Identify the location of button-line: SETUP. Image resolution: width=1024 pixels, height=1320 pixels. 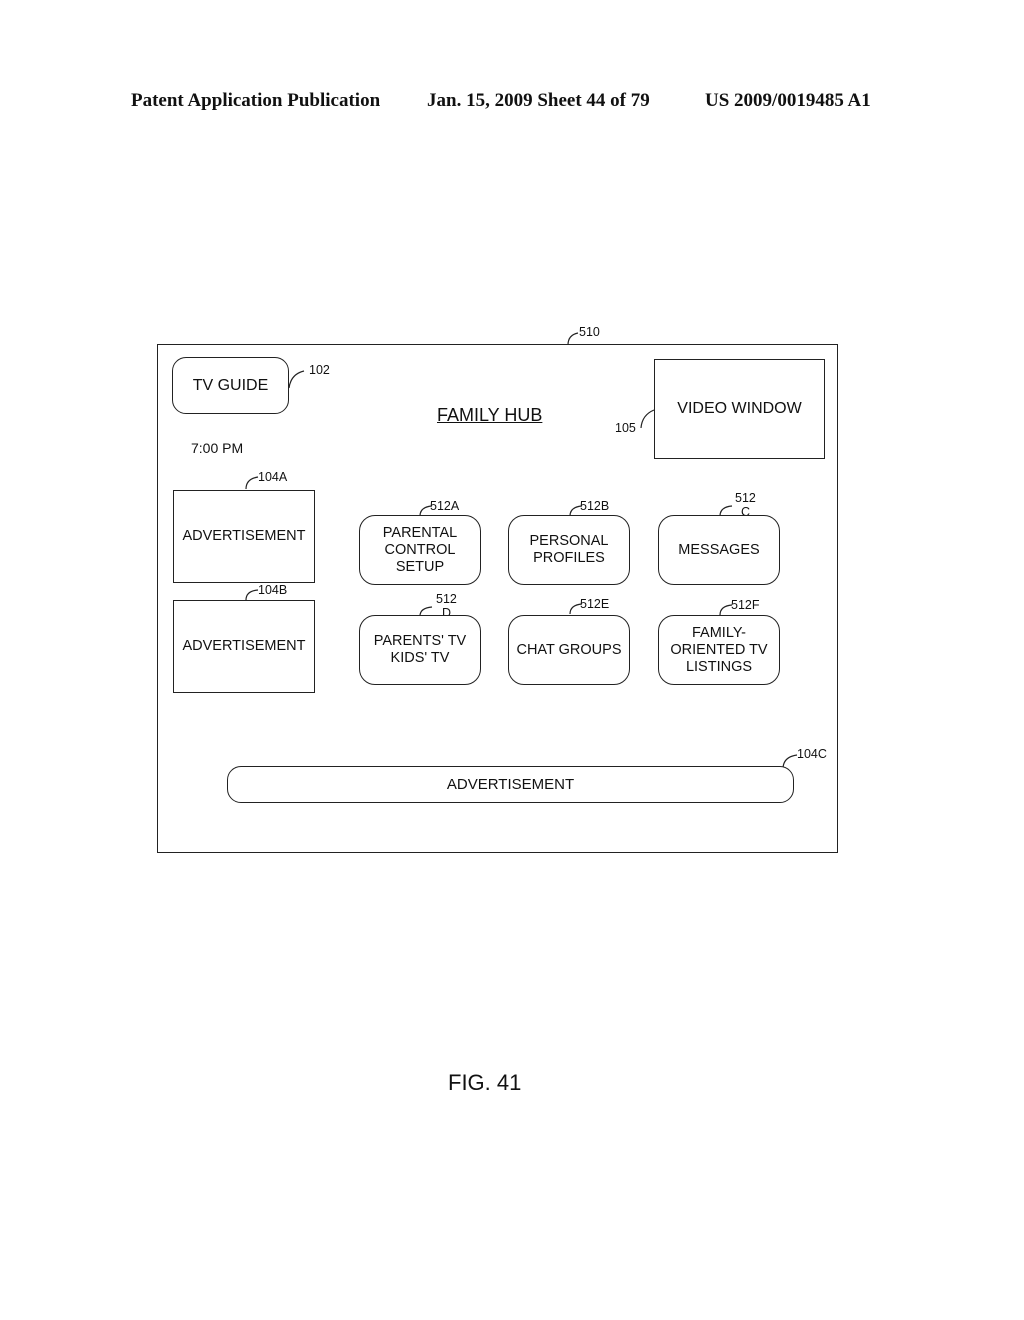
(420, 566).